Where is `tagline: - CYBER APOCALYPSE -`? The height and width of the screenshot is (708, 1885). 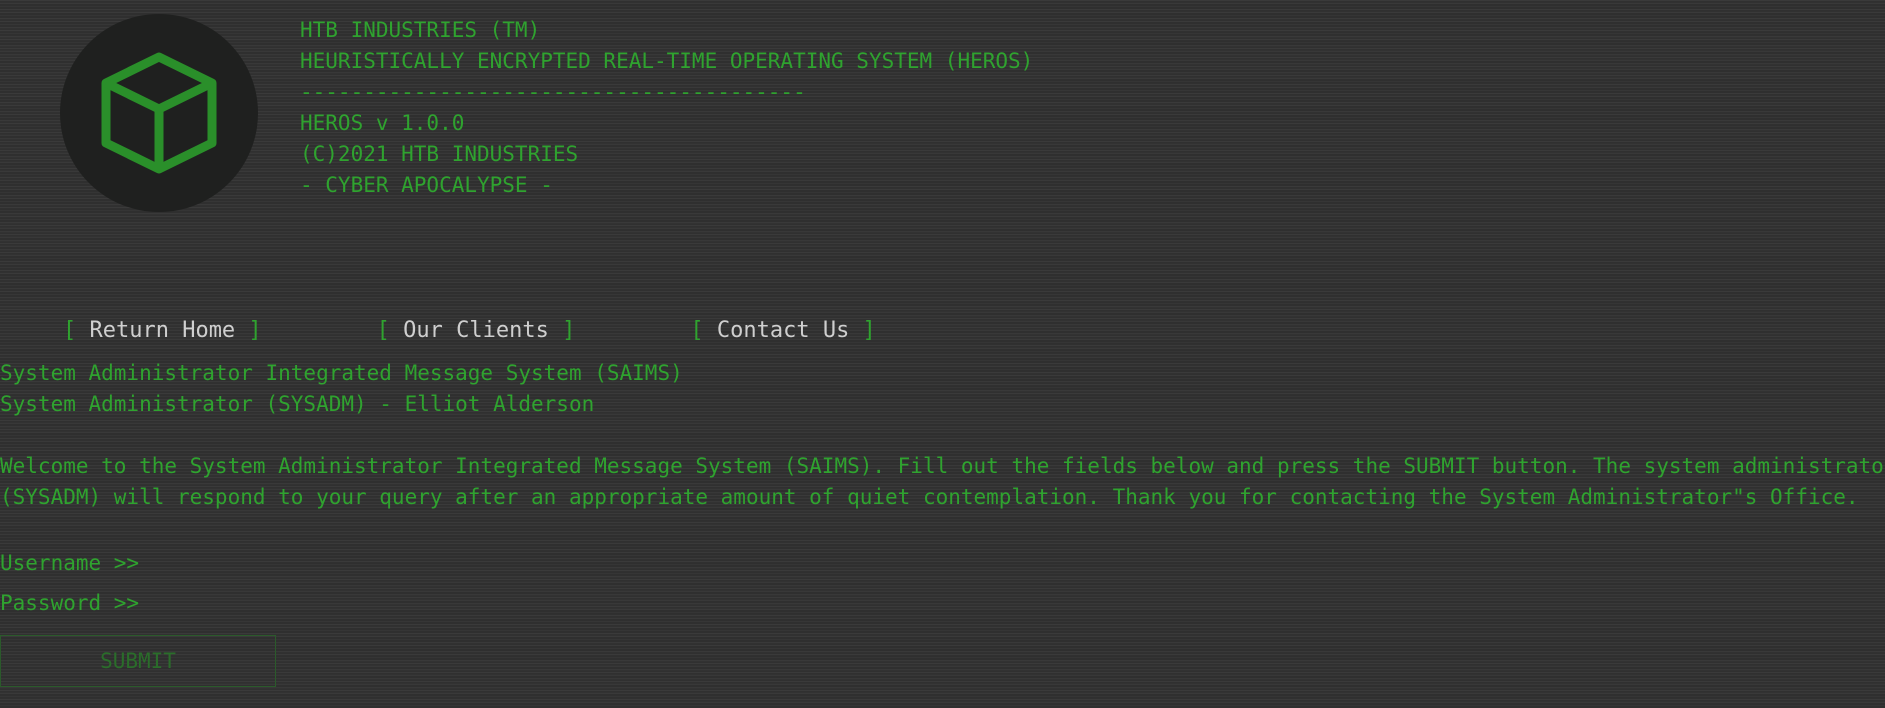 tagline: - CYBER APOCALYPSE - is located at coordinates (426, 185).